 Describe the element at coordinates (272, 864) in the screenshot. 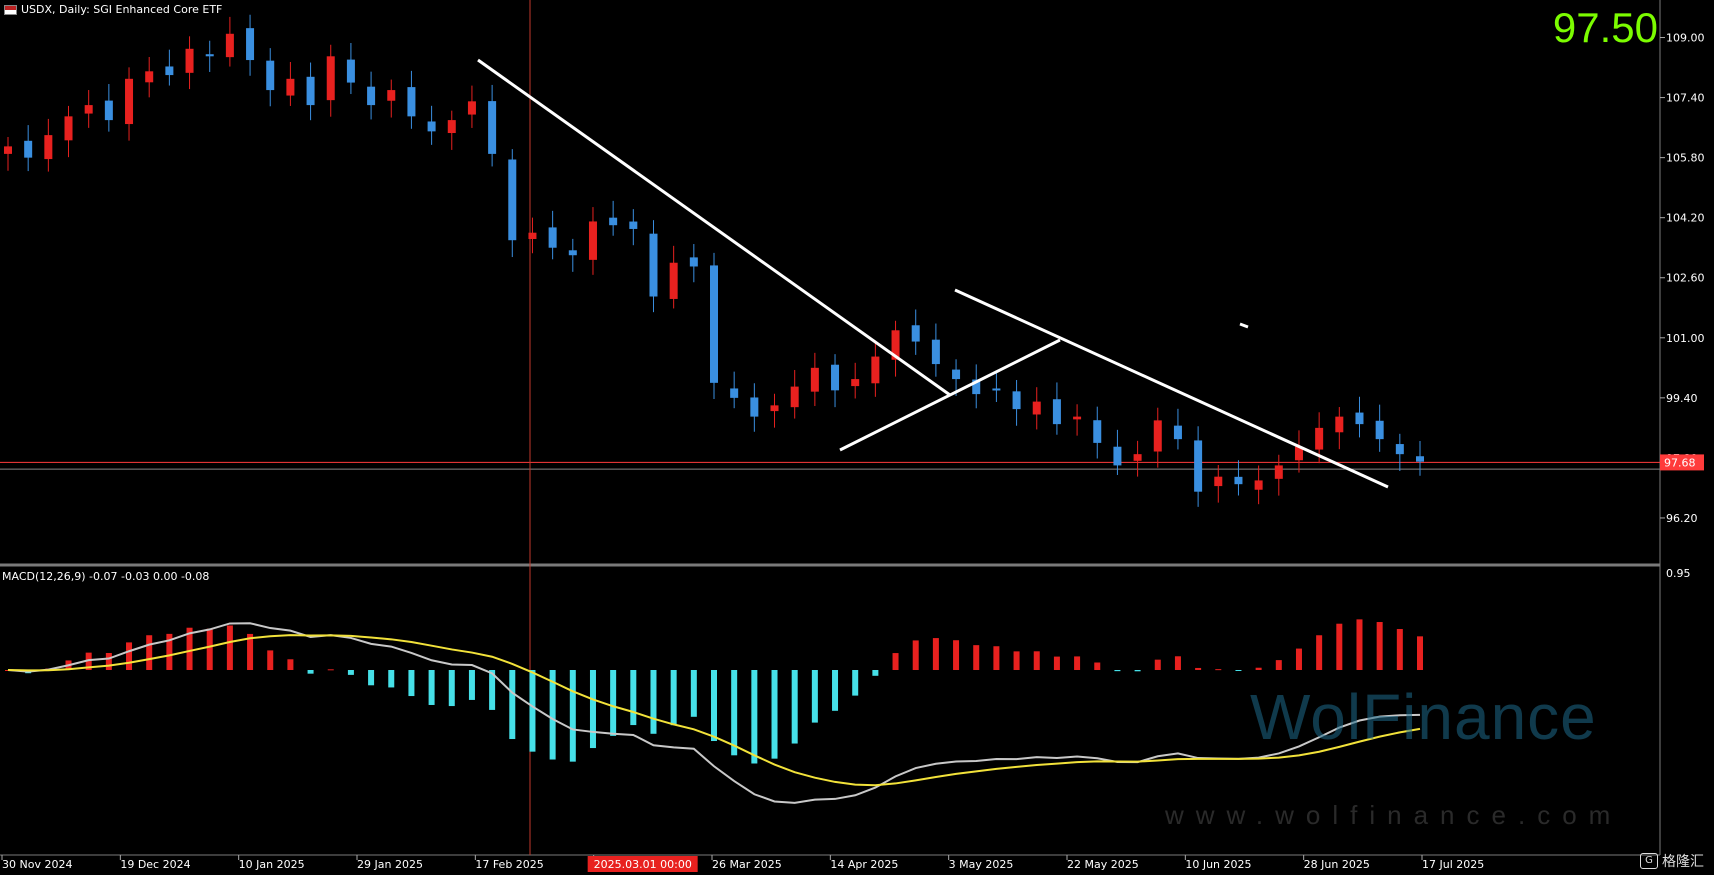

I see `time-tick-label: 10 Jan 2025` at that location.